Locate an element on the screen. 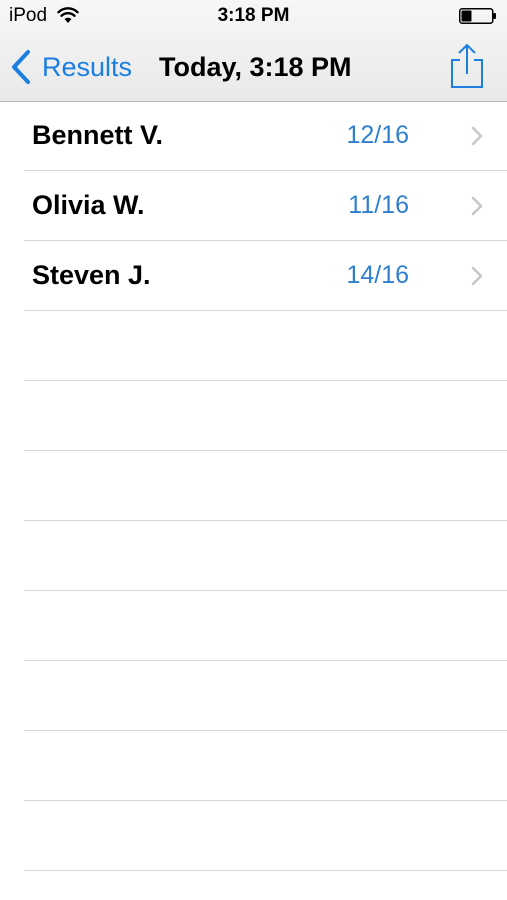 This screenshot has height=900, width=507. page-title: Today, 3:18 PM is located at coordinates (255, 67).